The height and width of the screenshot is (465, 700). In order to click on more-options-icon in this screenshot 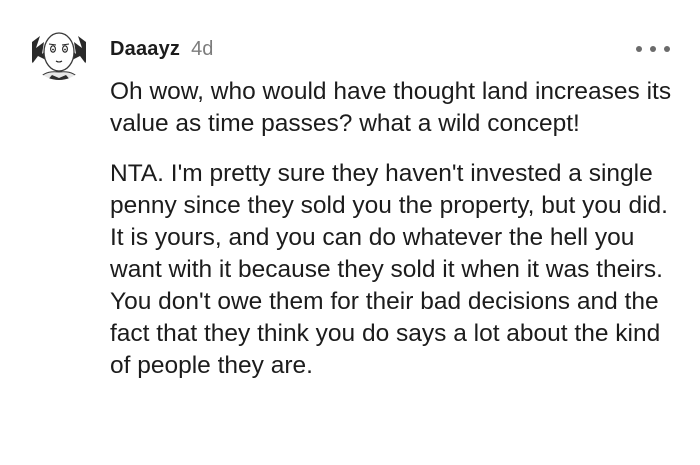, I will do `click(653, 49)`.